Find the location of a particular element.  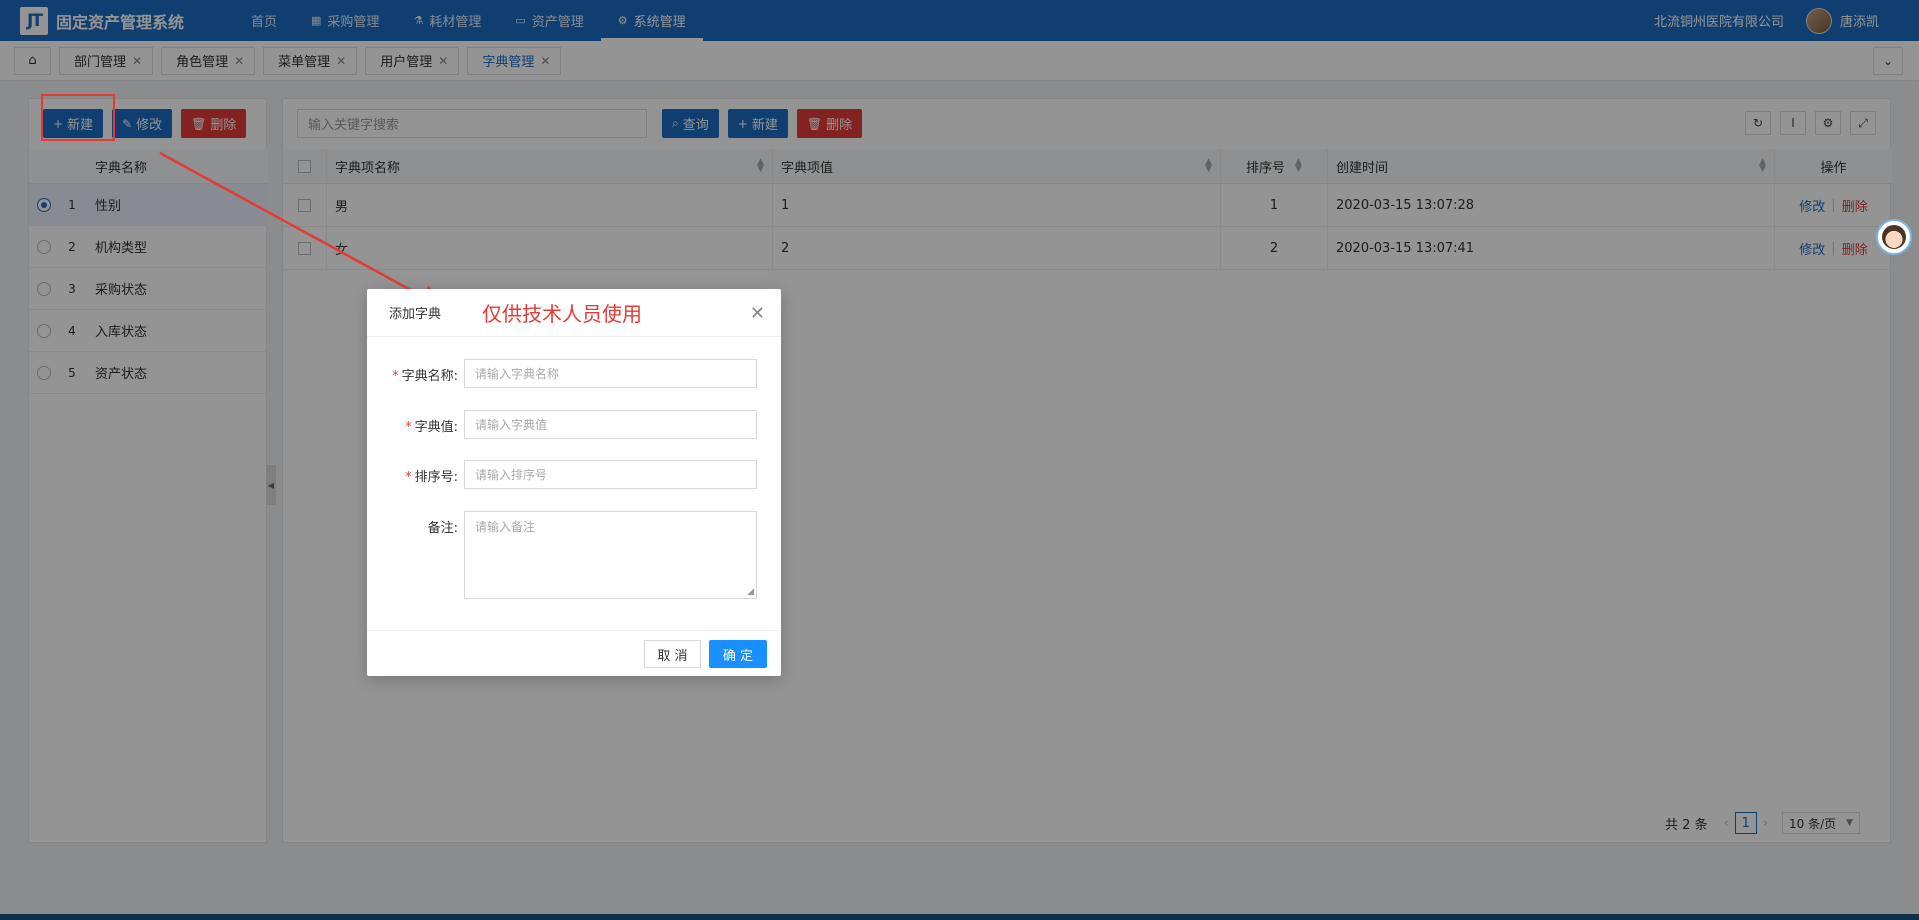

form-row-dict-value: * 字典值: 请输入字典值 is located at coordinates (562, 424).